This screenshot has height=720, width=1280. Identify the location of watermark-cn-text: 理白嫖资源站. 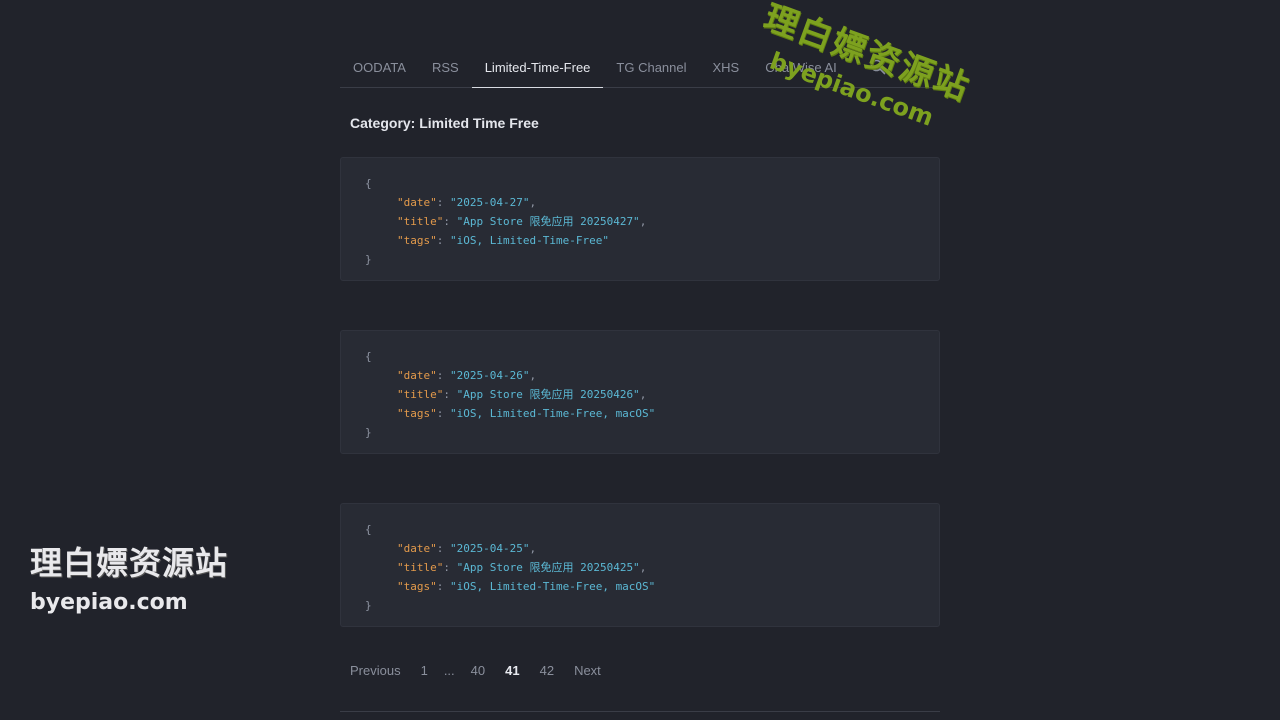
(129, 563).